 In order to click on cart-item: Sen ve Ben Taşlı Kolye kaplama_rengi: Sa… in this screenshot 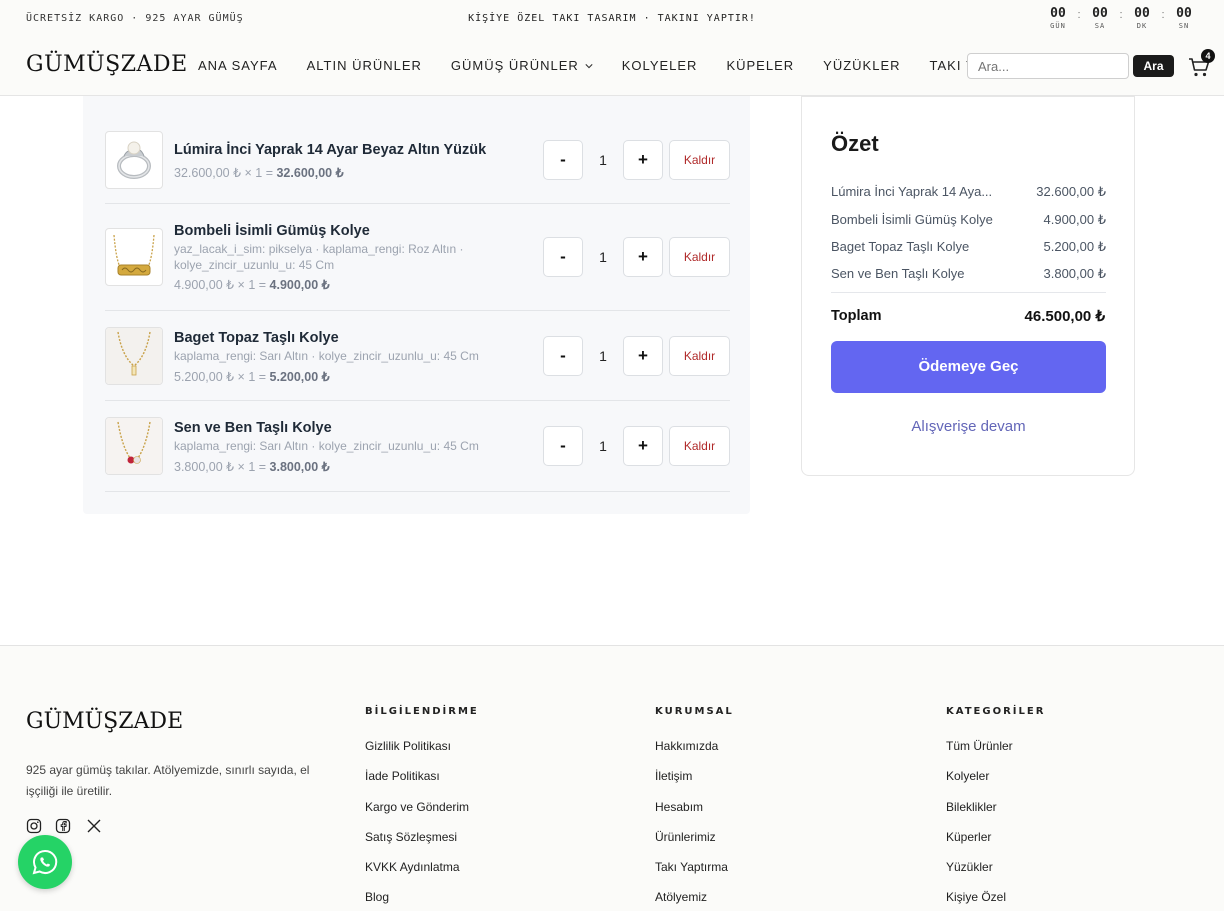, I will do `click(417, 446)`.